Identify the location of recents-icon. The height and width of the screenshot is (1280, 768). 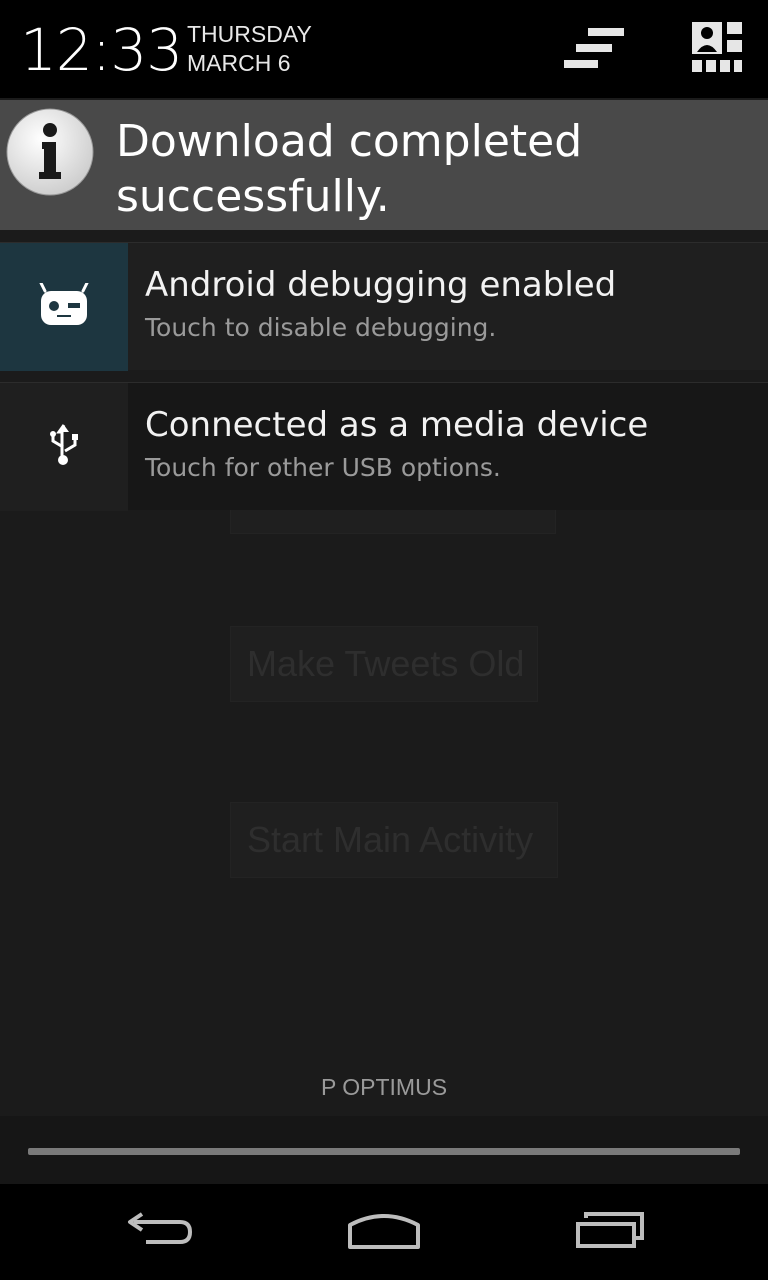
(610, 1232).